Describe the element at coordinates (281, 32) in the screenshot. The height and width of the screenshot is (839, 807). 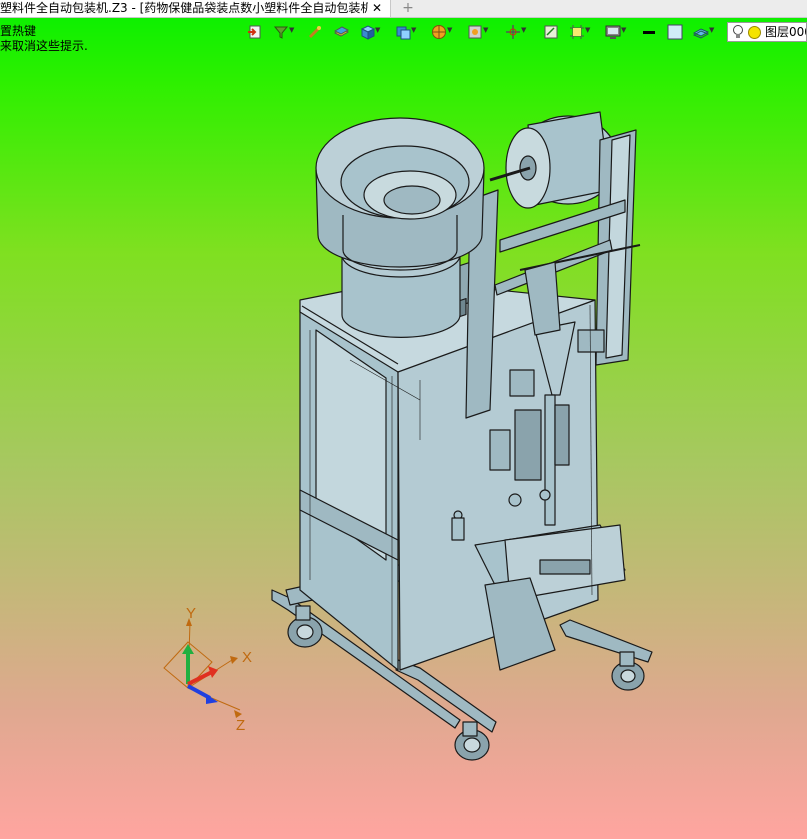
I see `filter-icon` at that location.